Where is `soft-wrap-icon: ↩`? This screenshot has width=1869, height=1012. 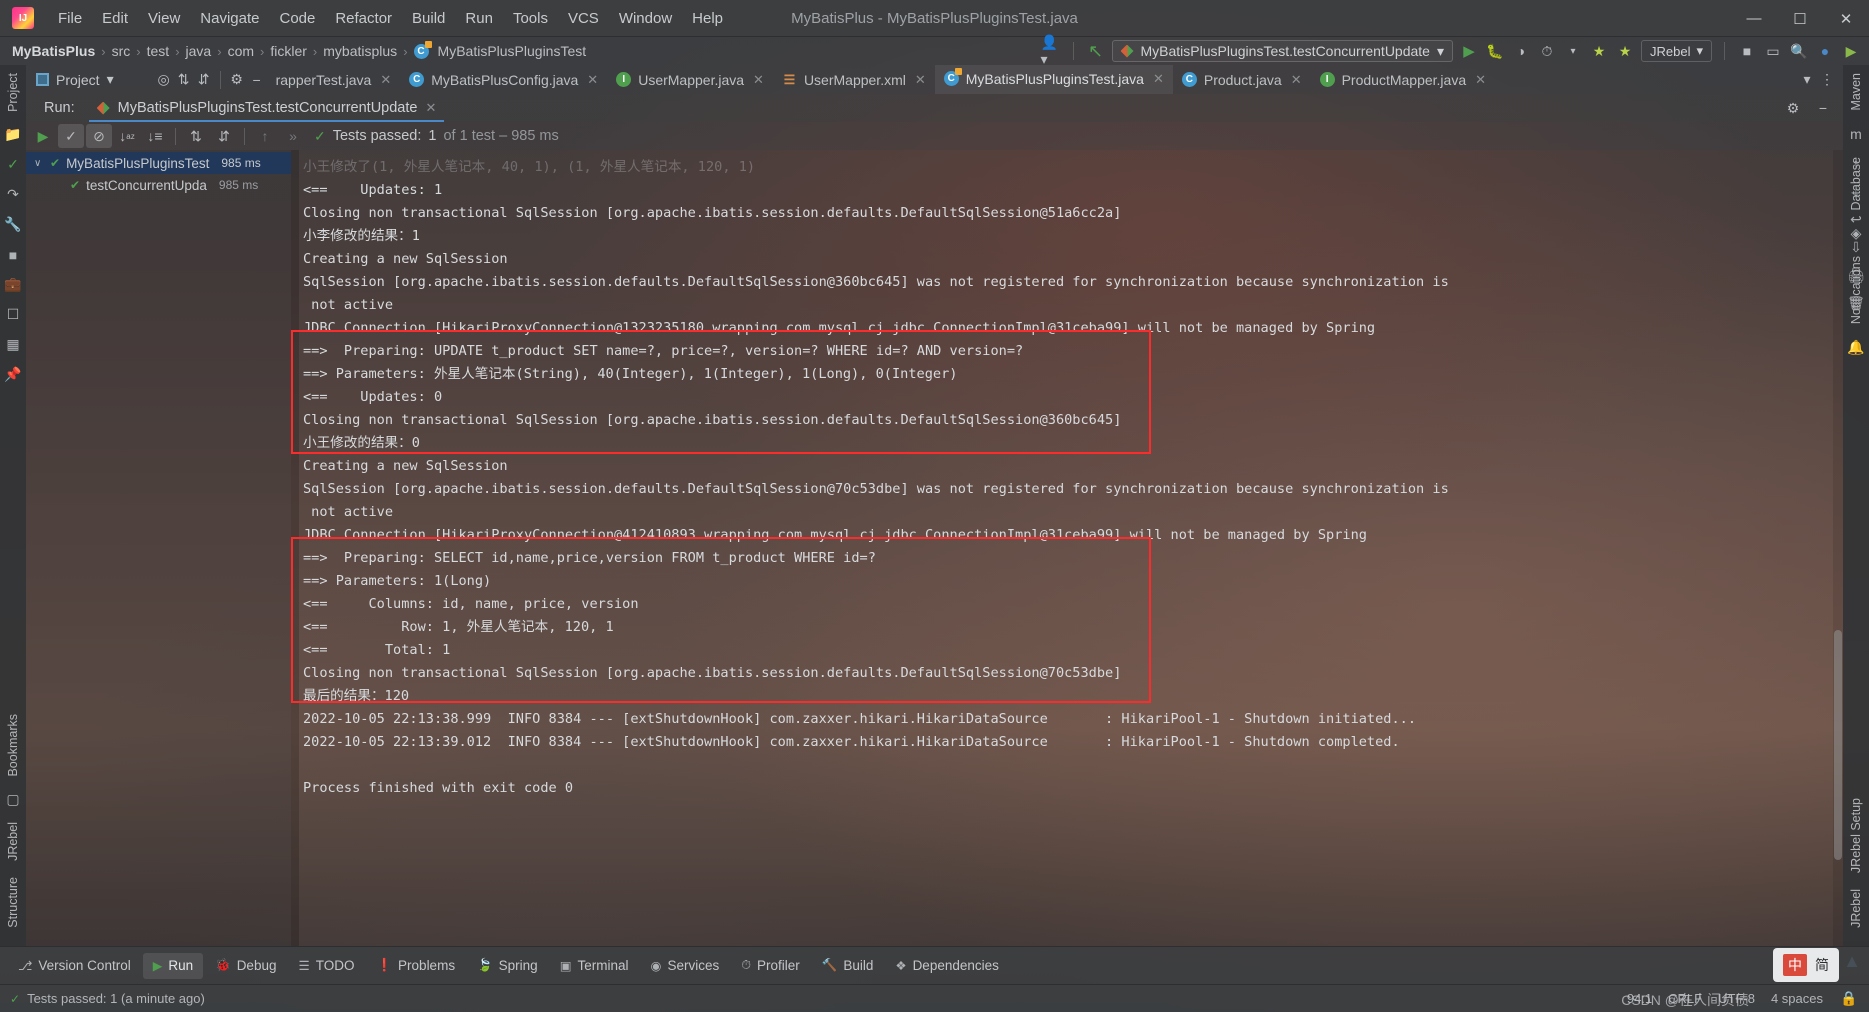
soft-wrap-icon: ↩ is located at coordinates (1856, 219).